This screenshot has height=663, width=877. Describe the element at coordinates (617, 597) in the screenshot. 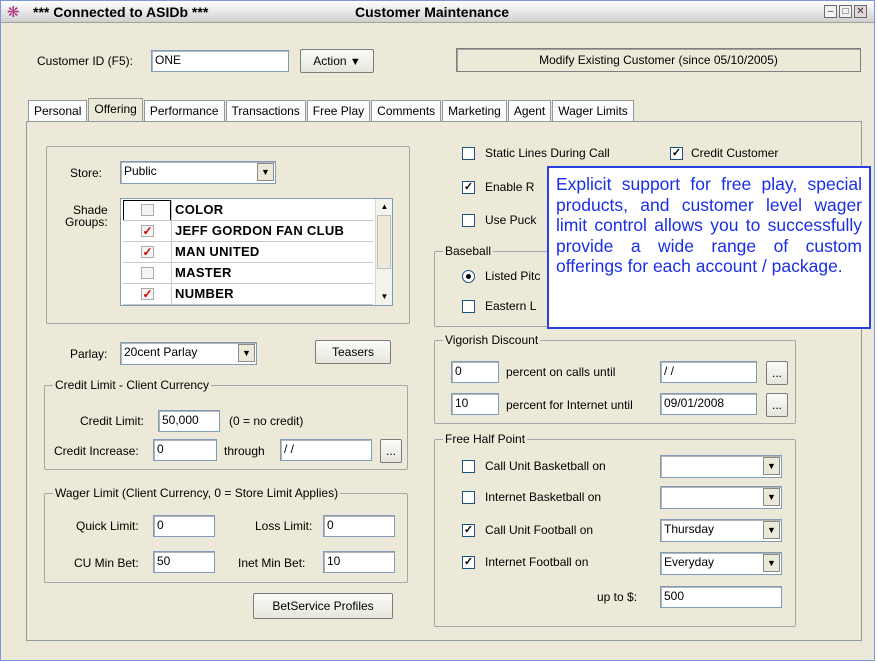

I see `up-to-label: up to $:` at that location.